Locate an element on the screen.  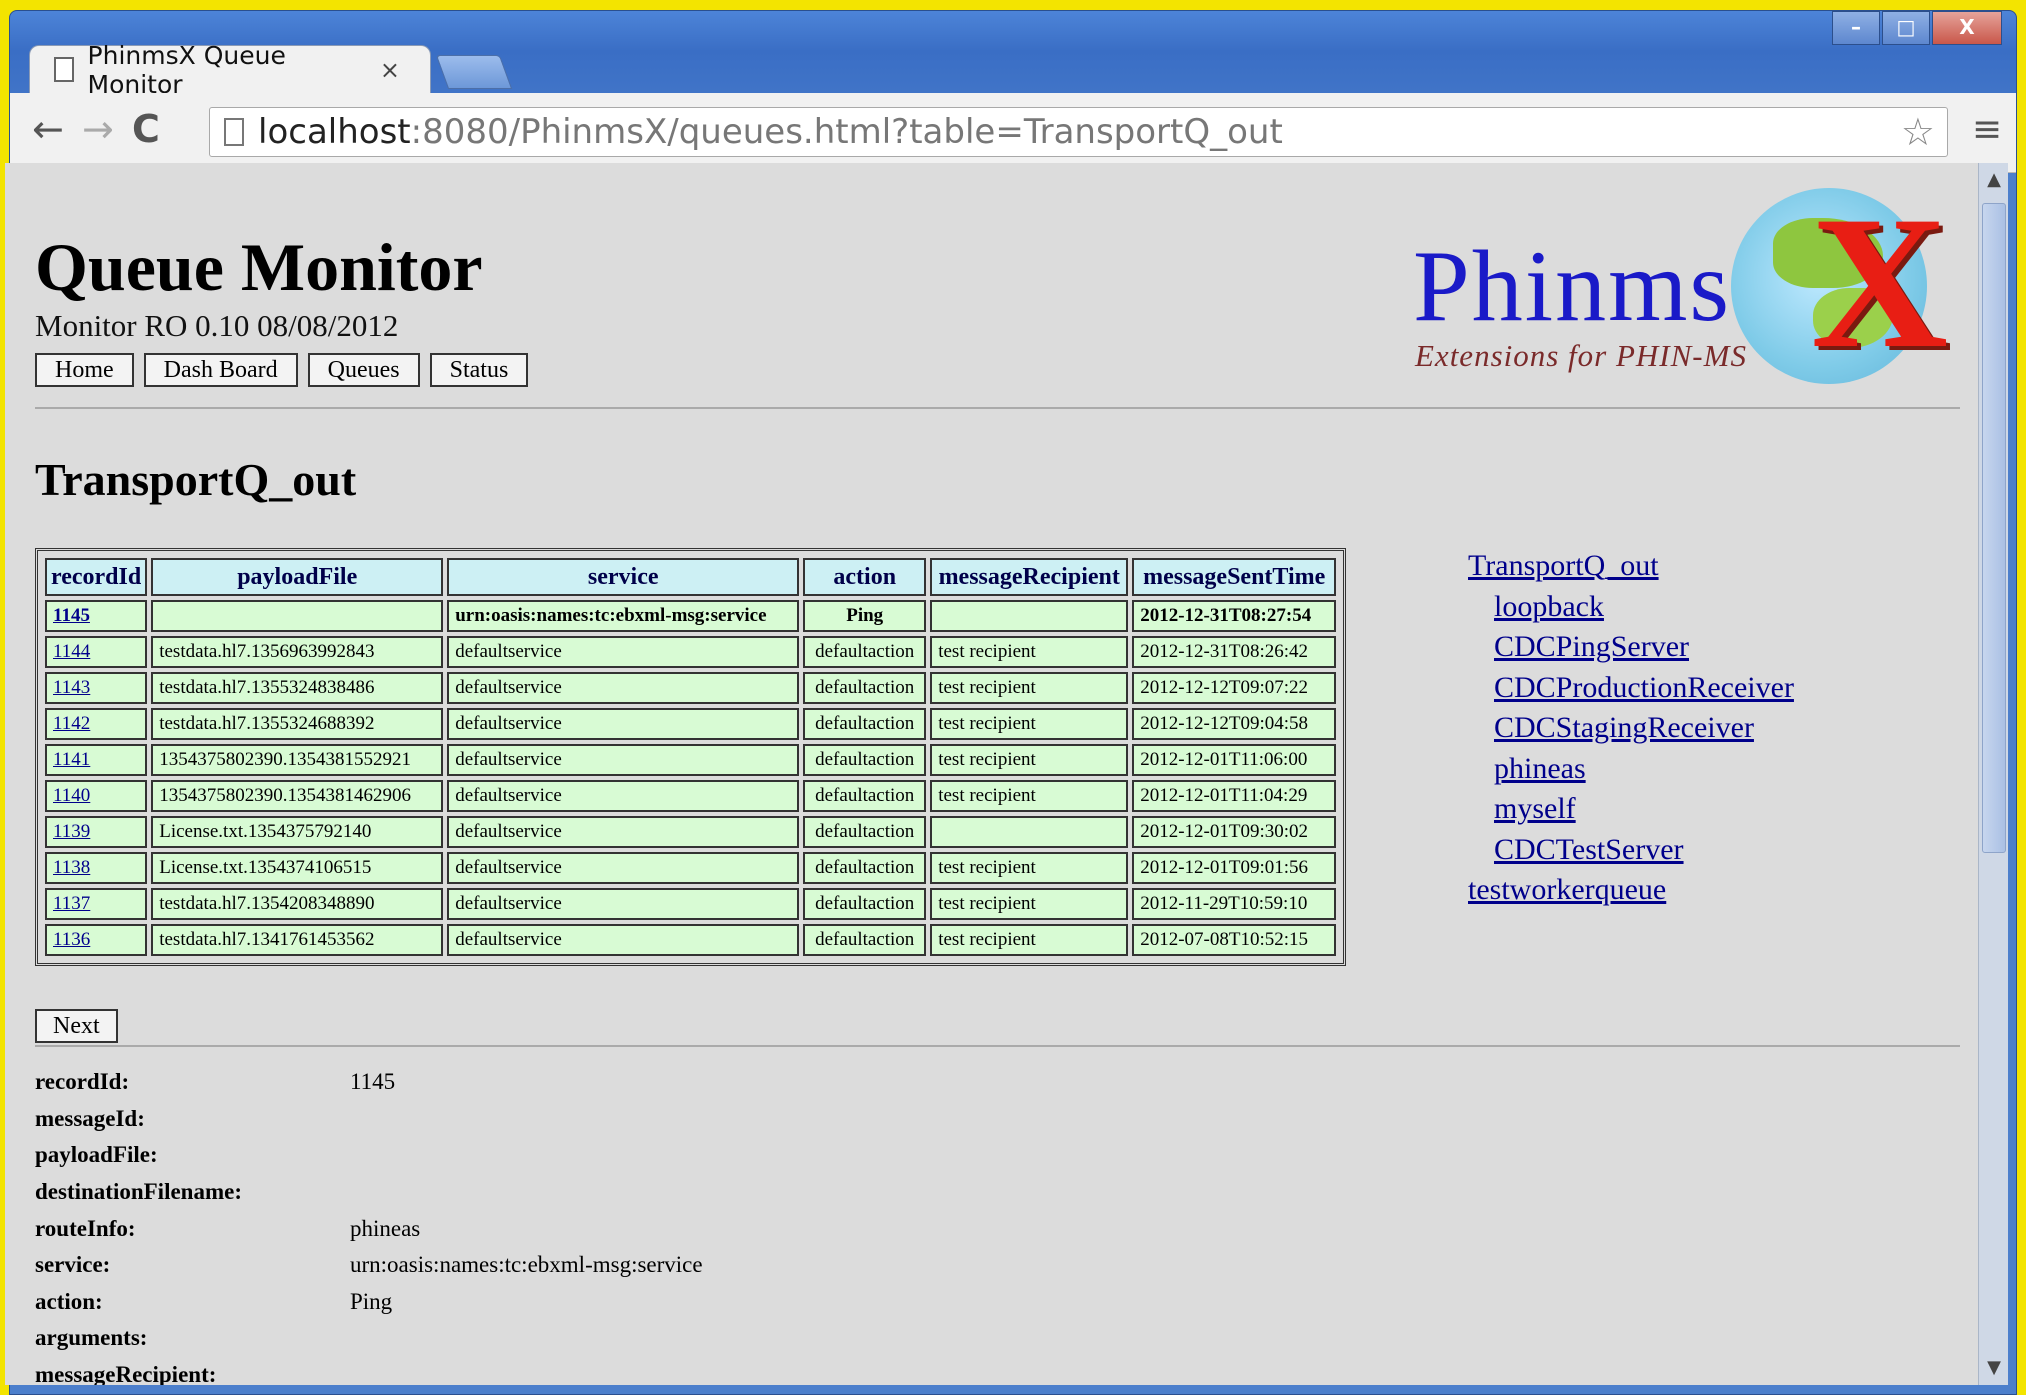
record-link: 1136 is located at coordinates (71, 939).